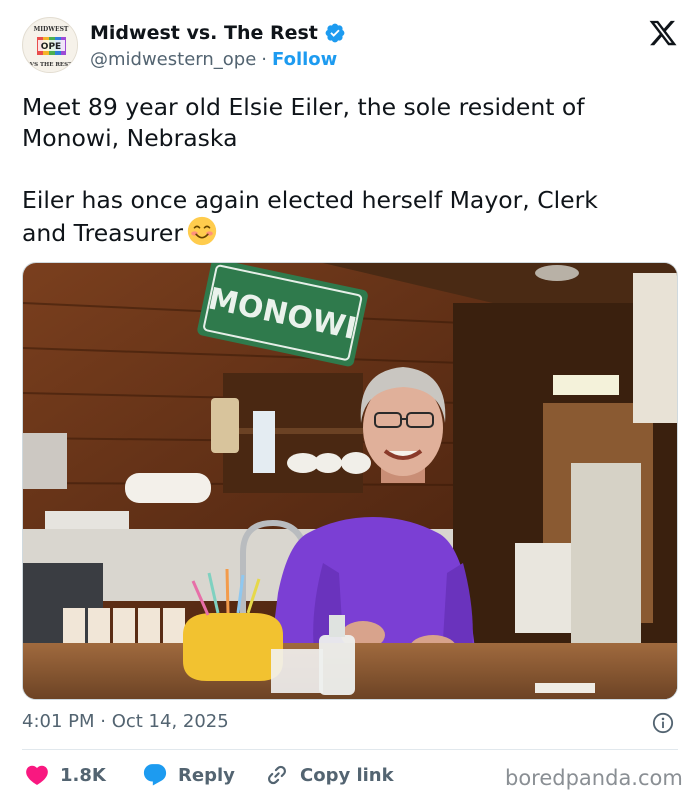 Image resolution: width=700 pixels, height=802 pixels. I want to click on tweet-line: and Treasurer, so click(102, 233).